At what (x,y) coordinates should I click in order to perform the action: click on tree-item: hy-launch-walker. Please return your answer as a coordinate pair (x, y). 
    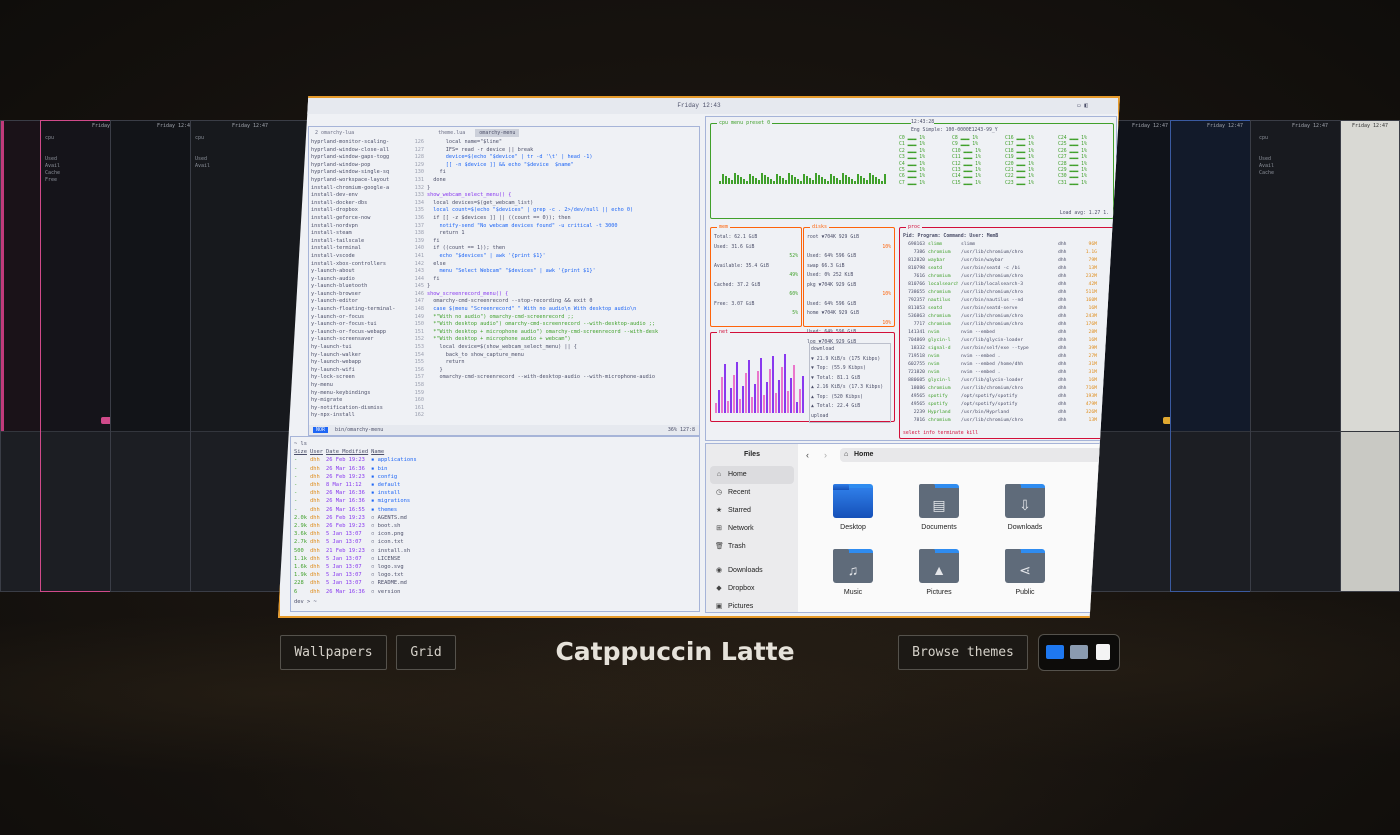
    Looking at the image, I should click on (358, 356).